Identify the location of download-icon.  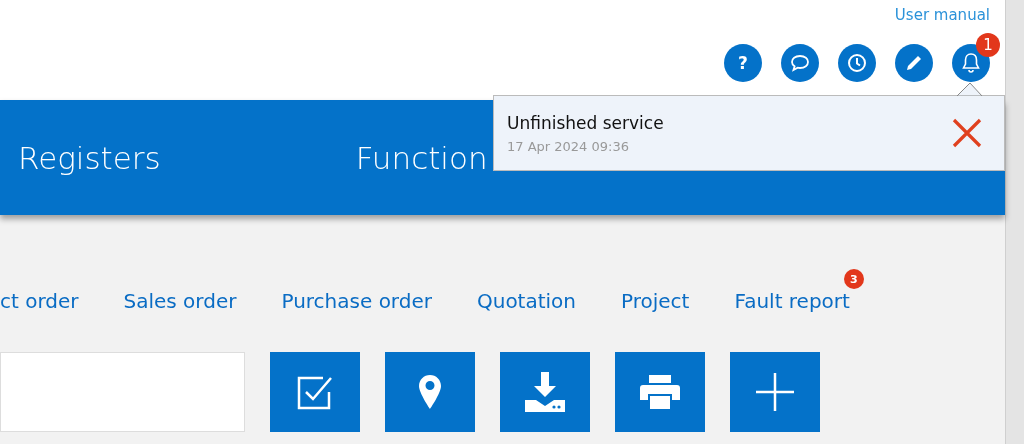
(545, 392).